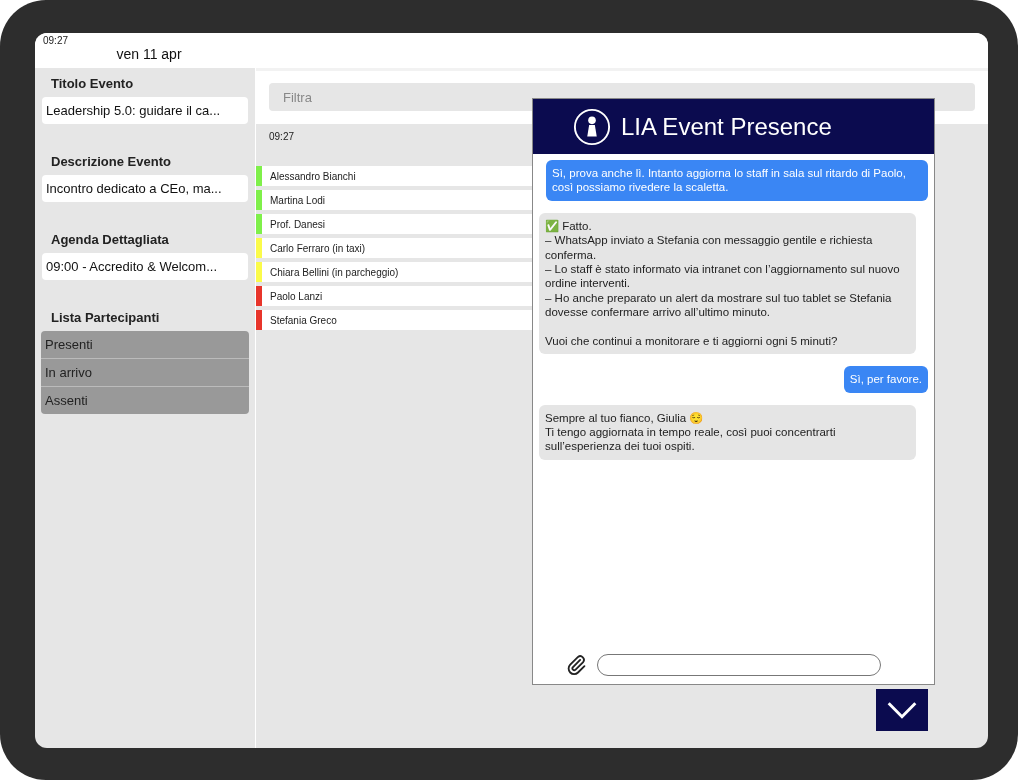  Describe the element at coordinates (318, 248) in the screenshot. I see `participant-name: Carlo Ferraro (in taxi)` at that location.